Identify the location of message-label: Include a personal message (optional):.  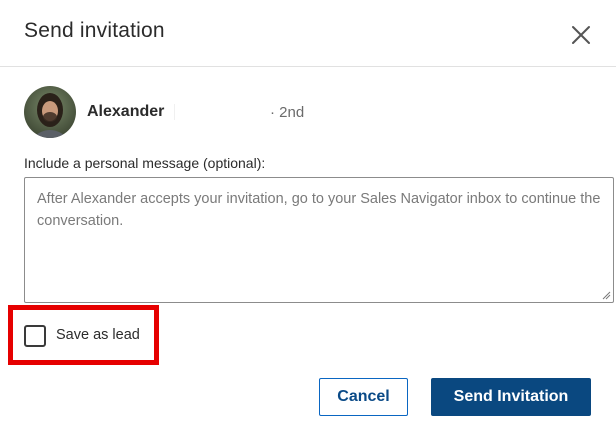
(145, 163).